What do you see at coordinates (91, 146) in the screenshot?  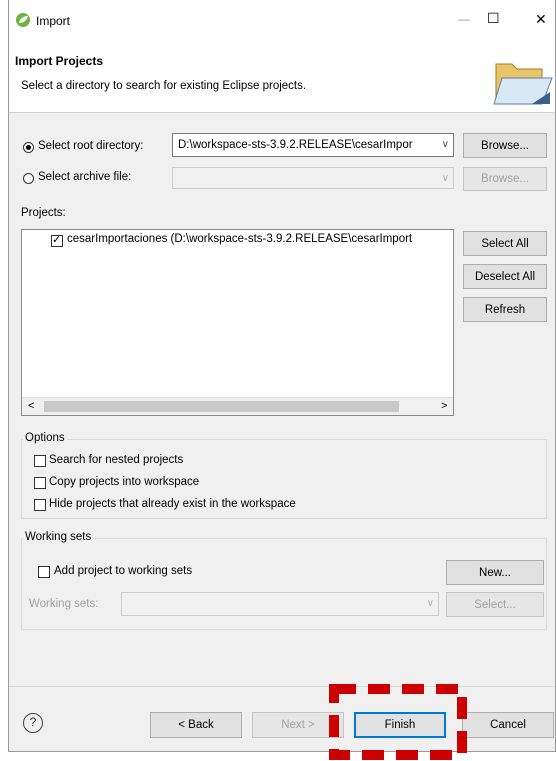 I see `root-directory-label: Select root directory:` at bounding box center [91, 146].